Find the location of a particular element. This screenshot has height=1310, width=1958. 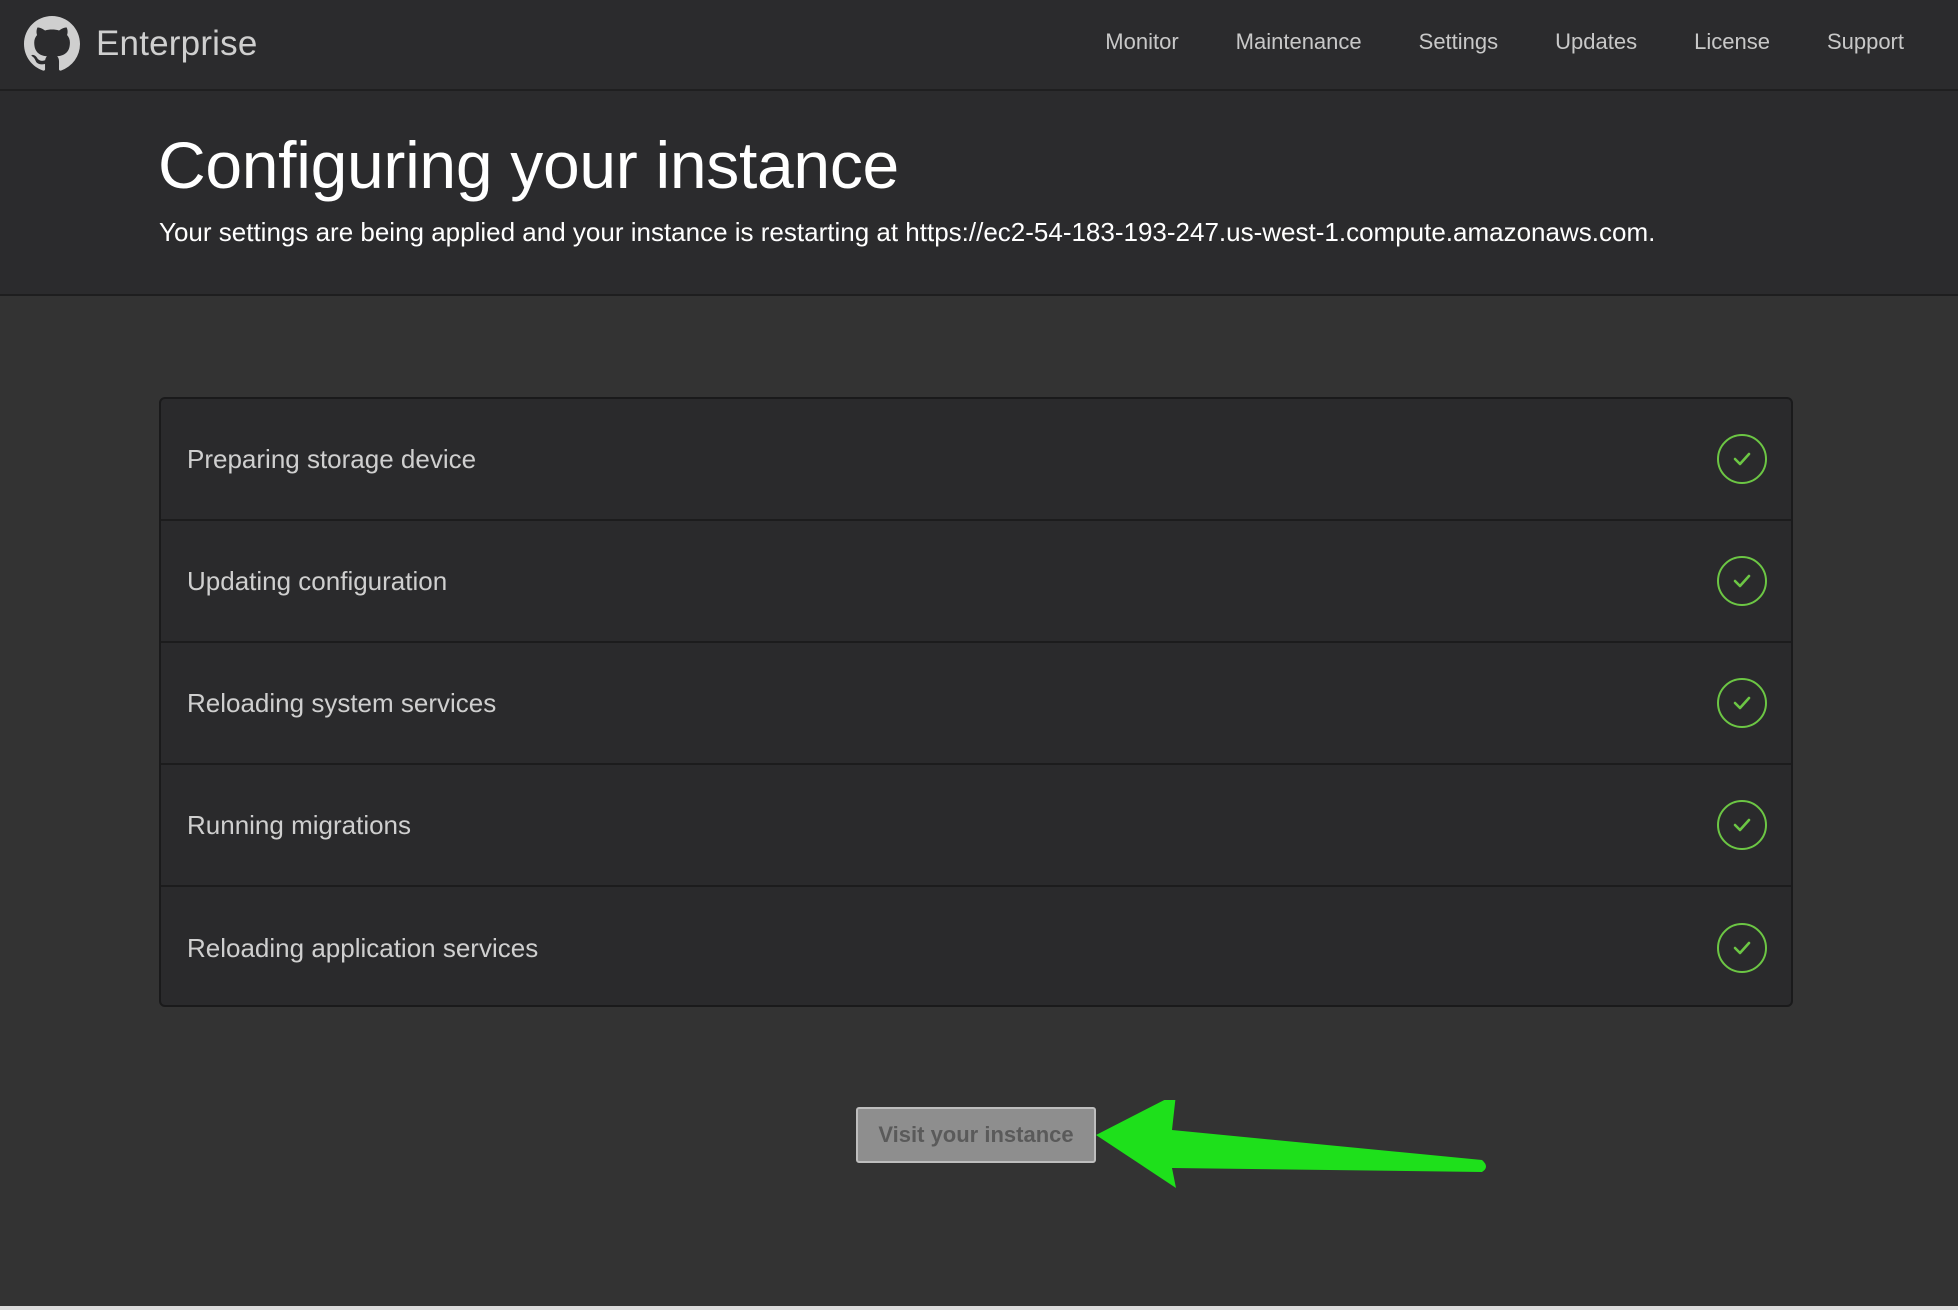

step-label: Reloading application services is located at coordinates (363, 947).